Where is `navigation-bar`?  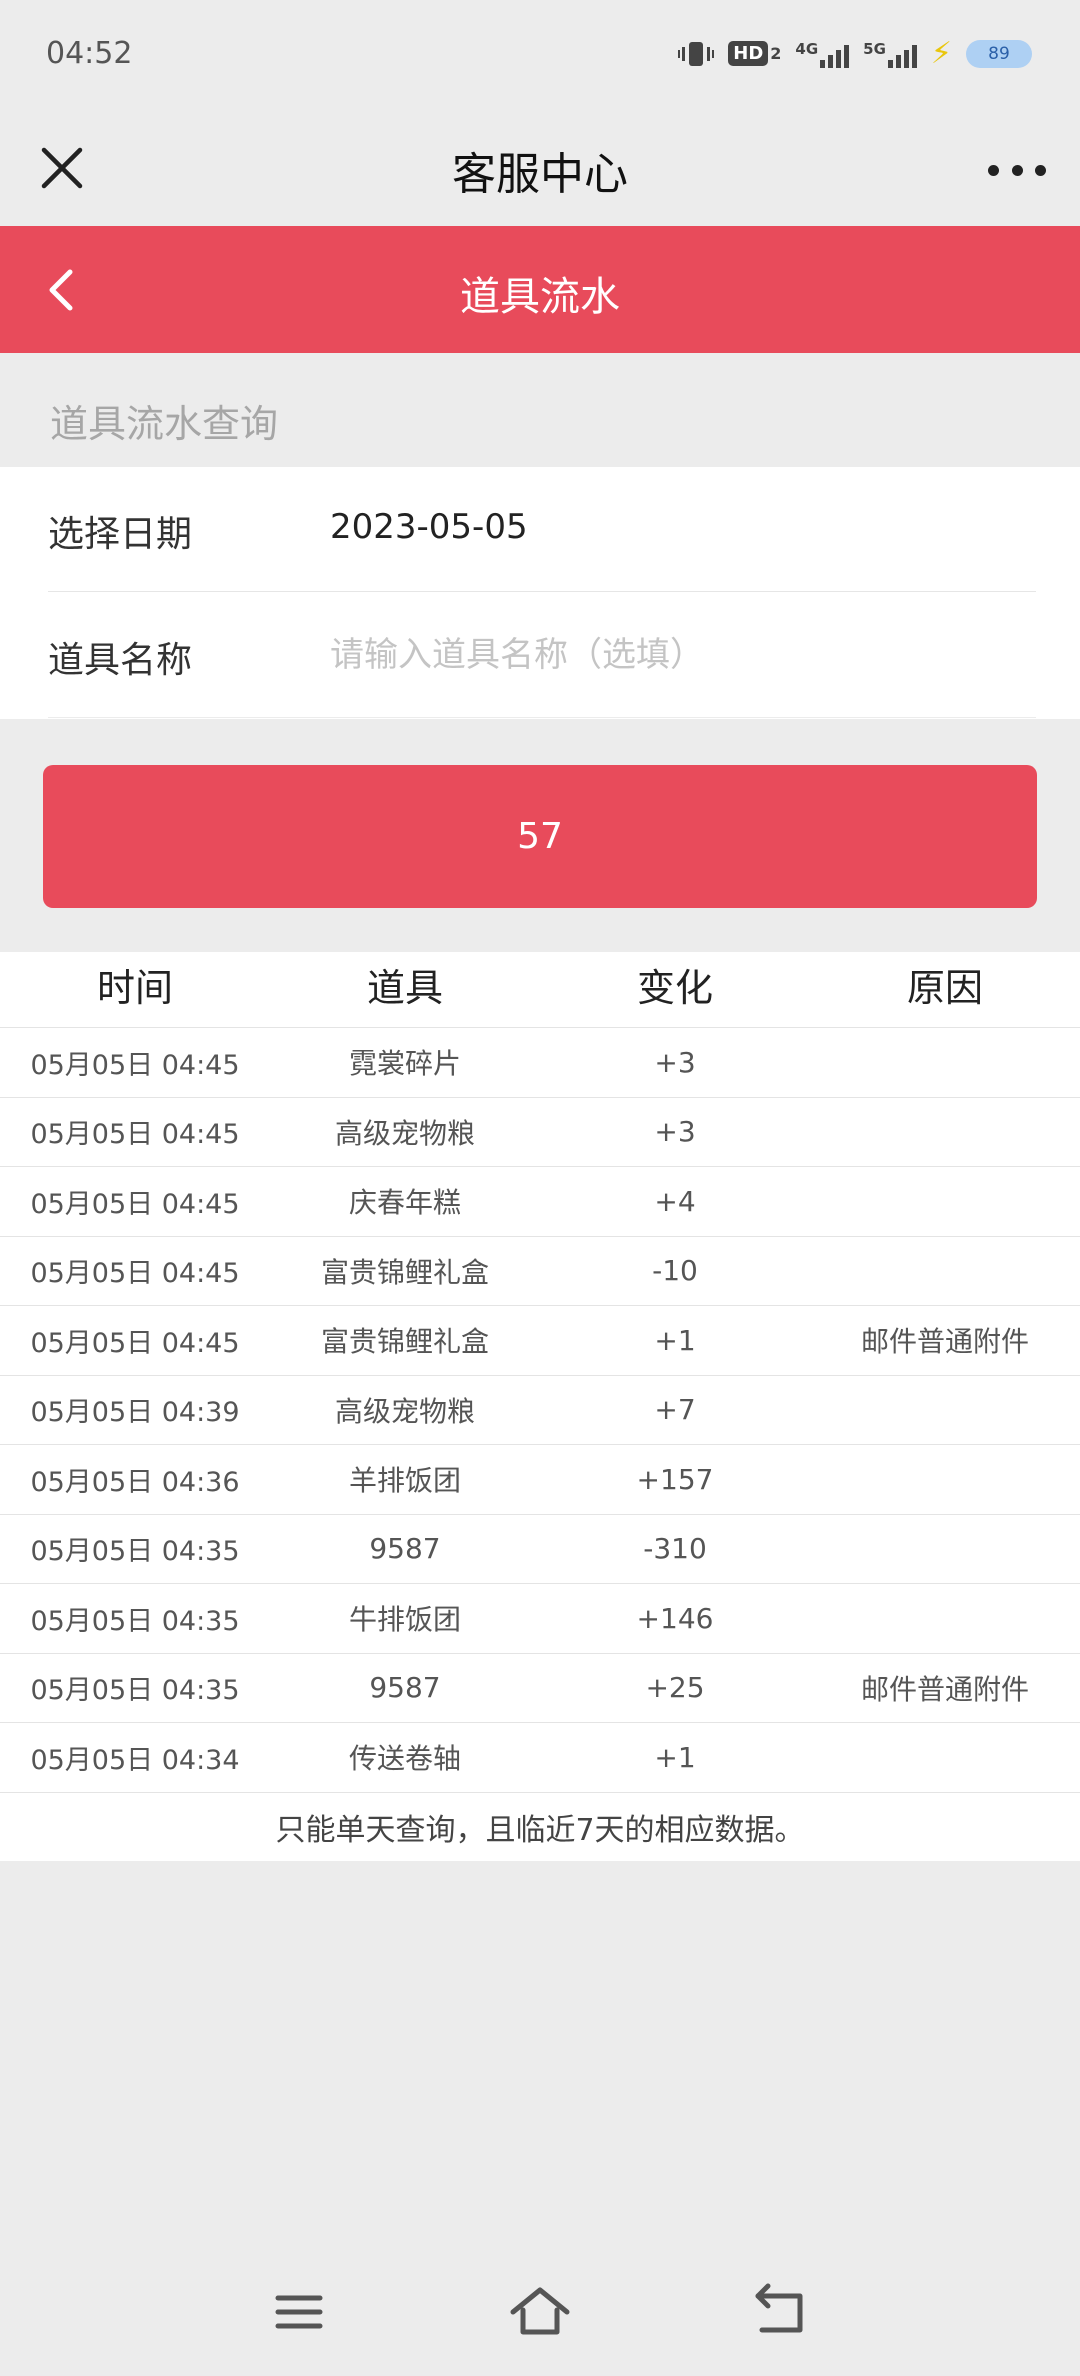 navigation-bar is located at coordinates (540, 2313).